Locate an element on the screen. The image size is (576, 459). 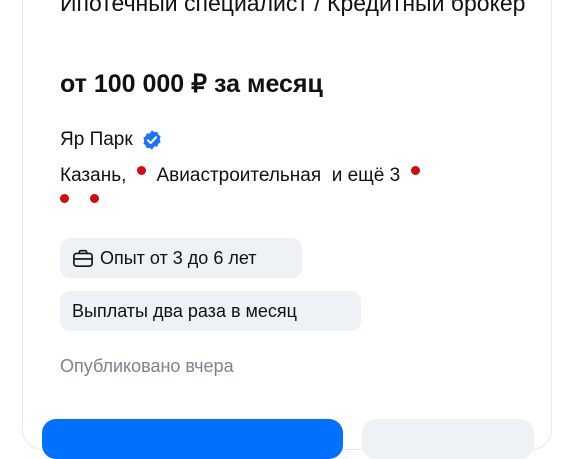
more-stations: и ещё 3 is located at coordinates (366, 175).